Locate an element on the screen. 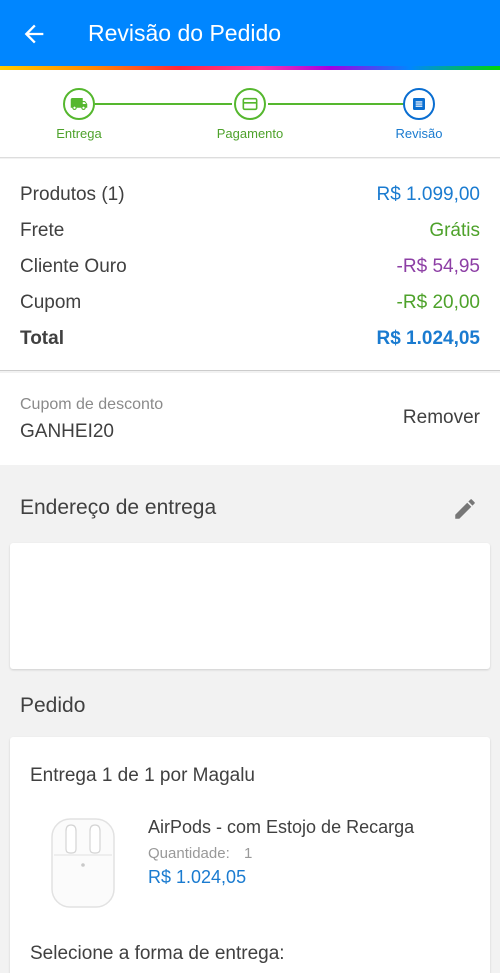 Image resolution: width=500 pixels, height=973 pixels. summary-value: -R$ 54,95 is located at coordinates (438, 266).